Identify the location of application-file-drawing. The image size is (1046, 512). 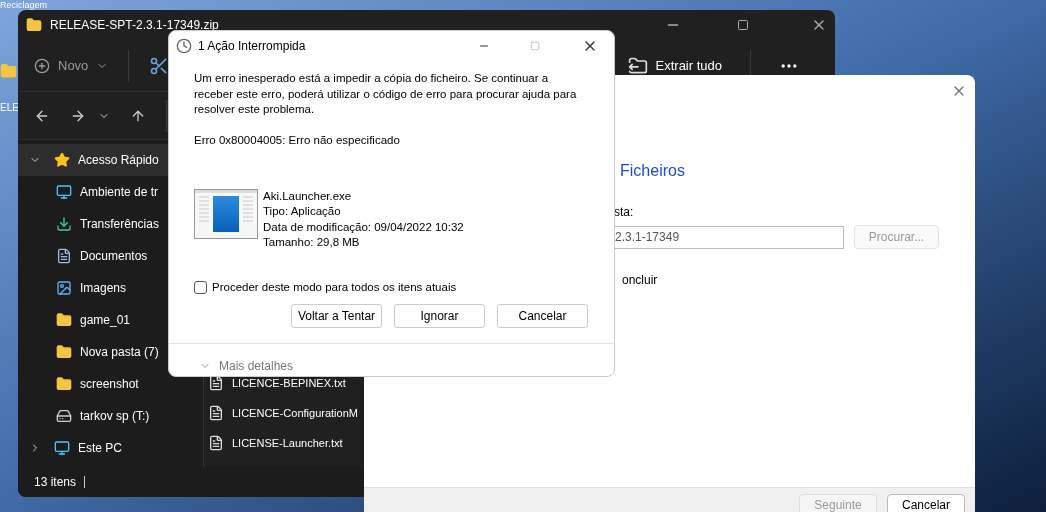
(226, 213).